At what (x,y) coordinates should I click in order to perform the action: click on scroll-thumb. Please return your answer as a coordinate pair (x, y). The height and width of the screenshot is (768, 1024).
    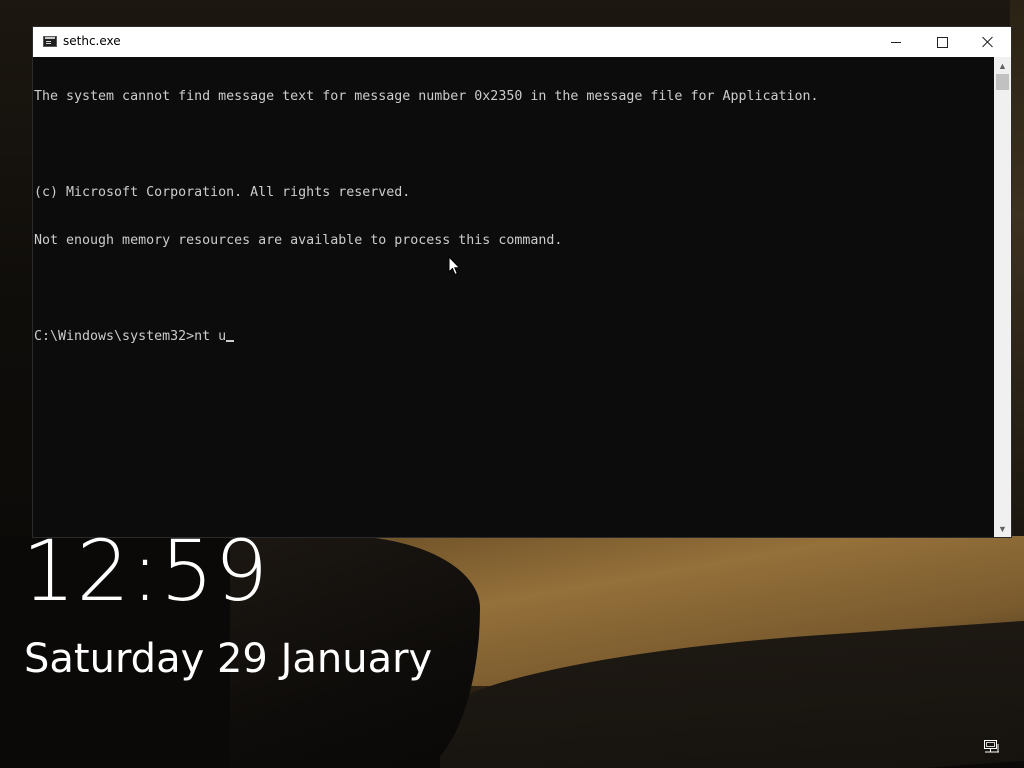
    Looking at the image, I should click on (1002, 82).